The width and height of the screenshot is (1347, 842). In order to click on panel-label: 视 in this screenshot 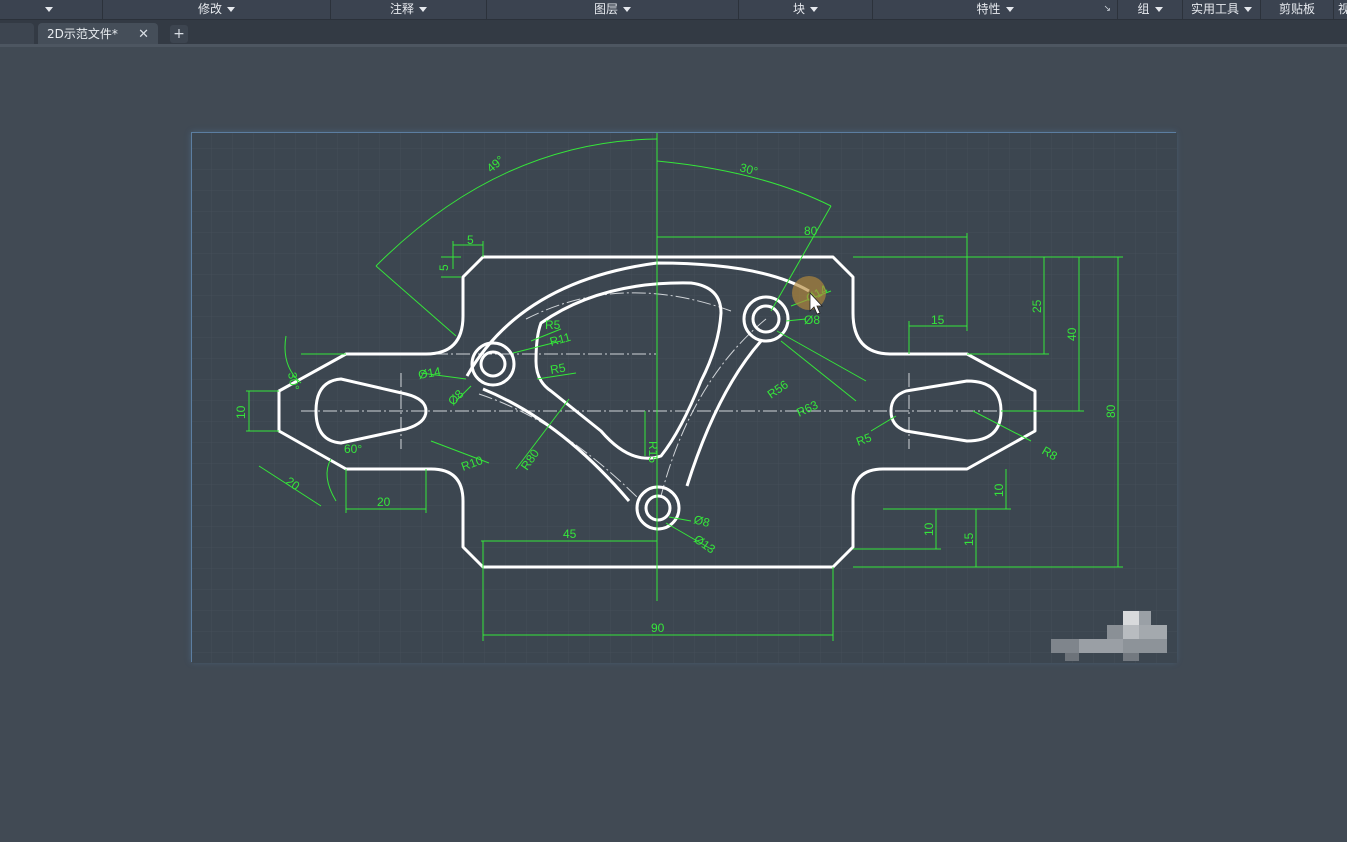, I will do `click(1342, 9)`.